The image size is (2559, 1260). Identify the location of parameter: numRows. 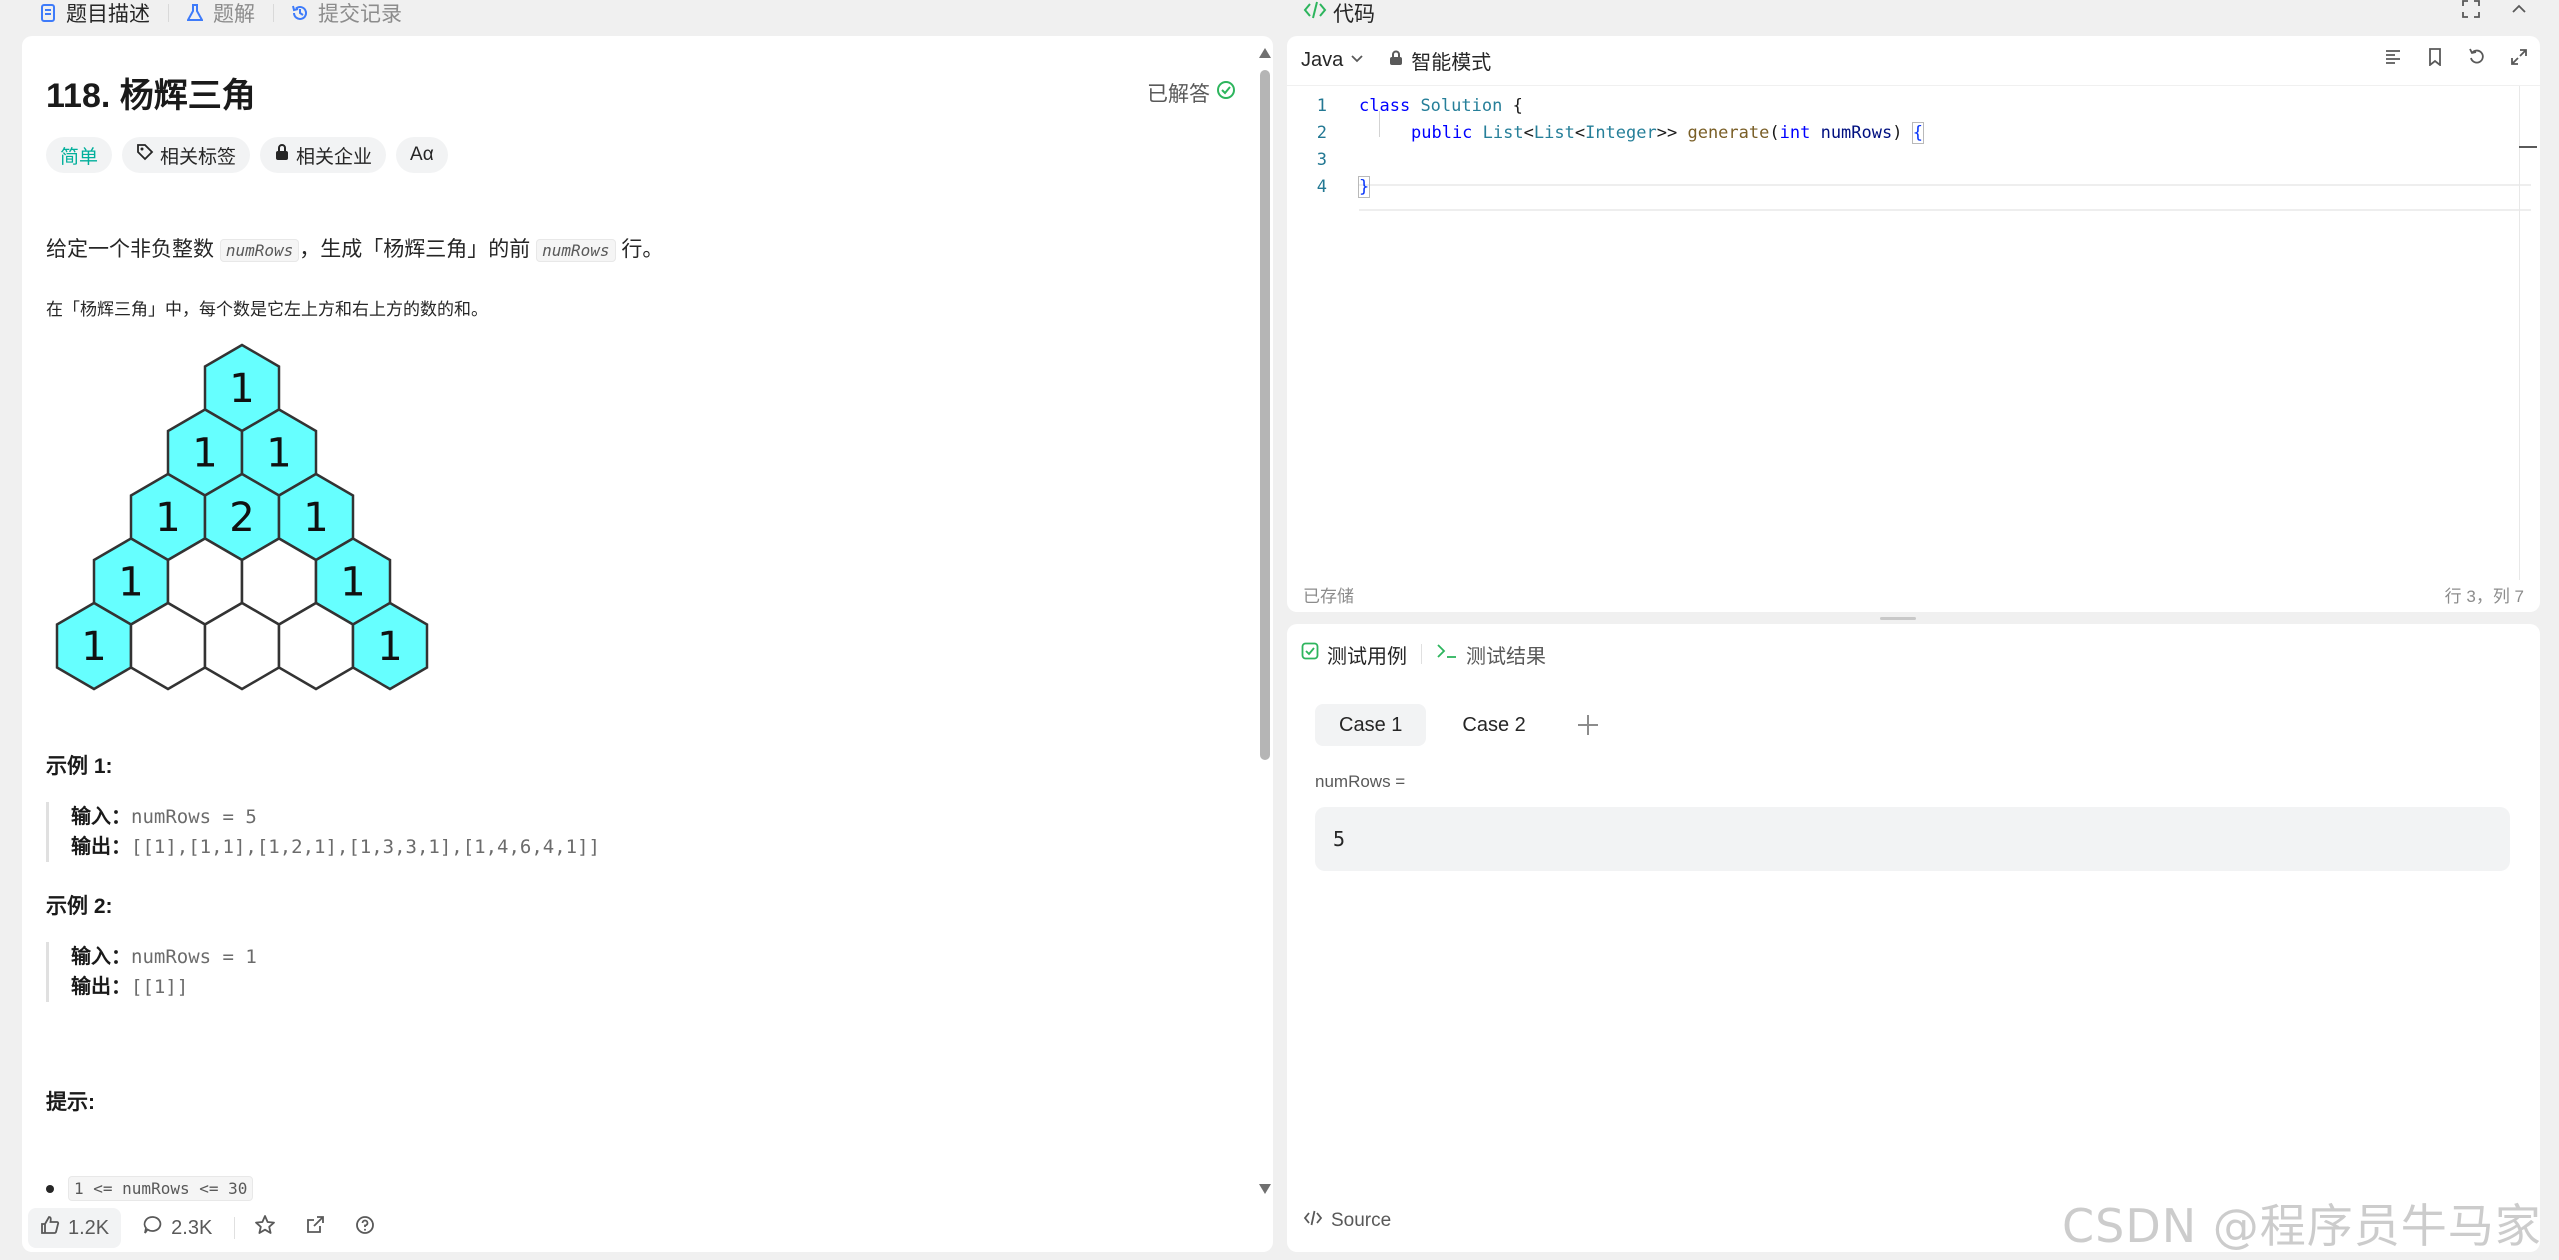
(1856, 133).